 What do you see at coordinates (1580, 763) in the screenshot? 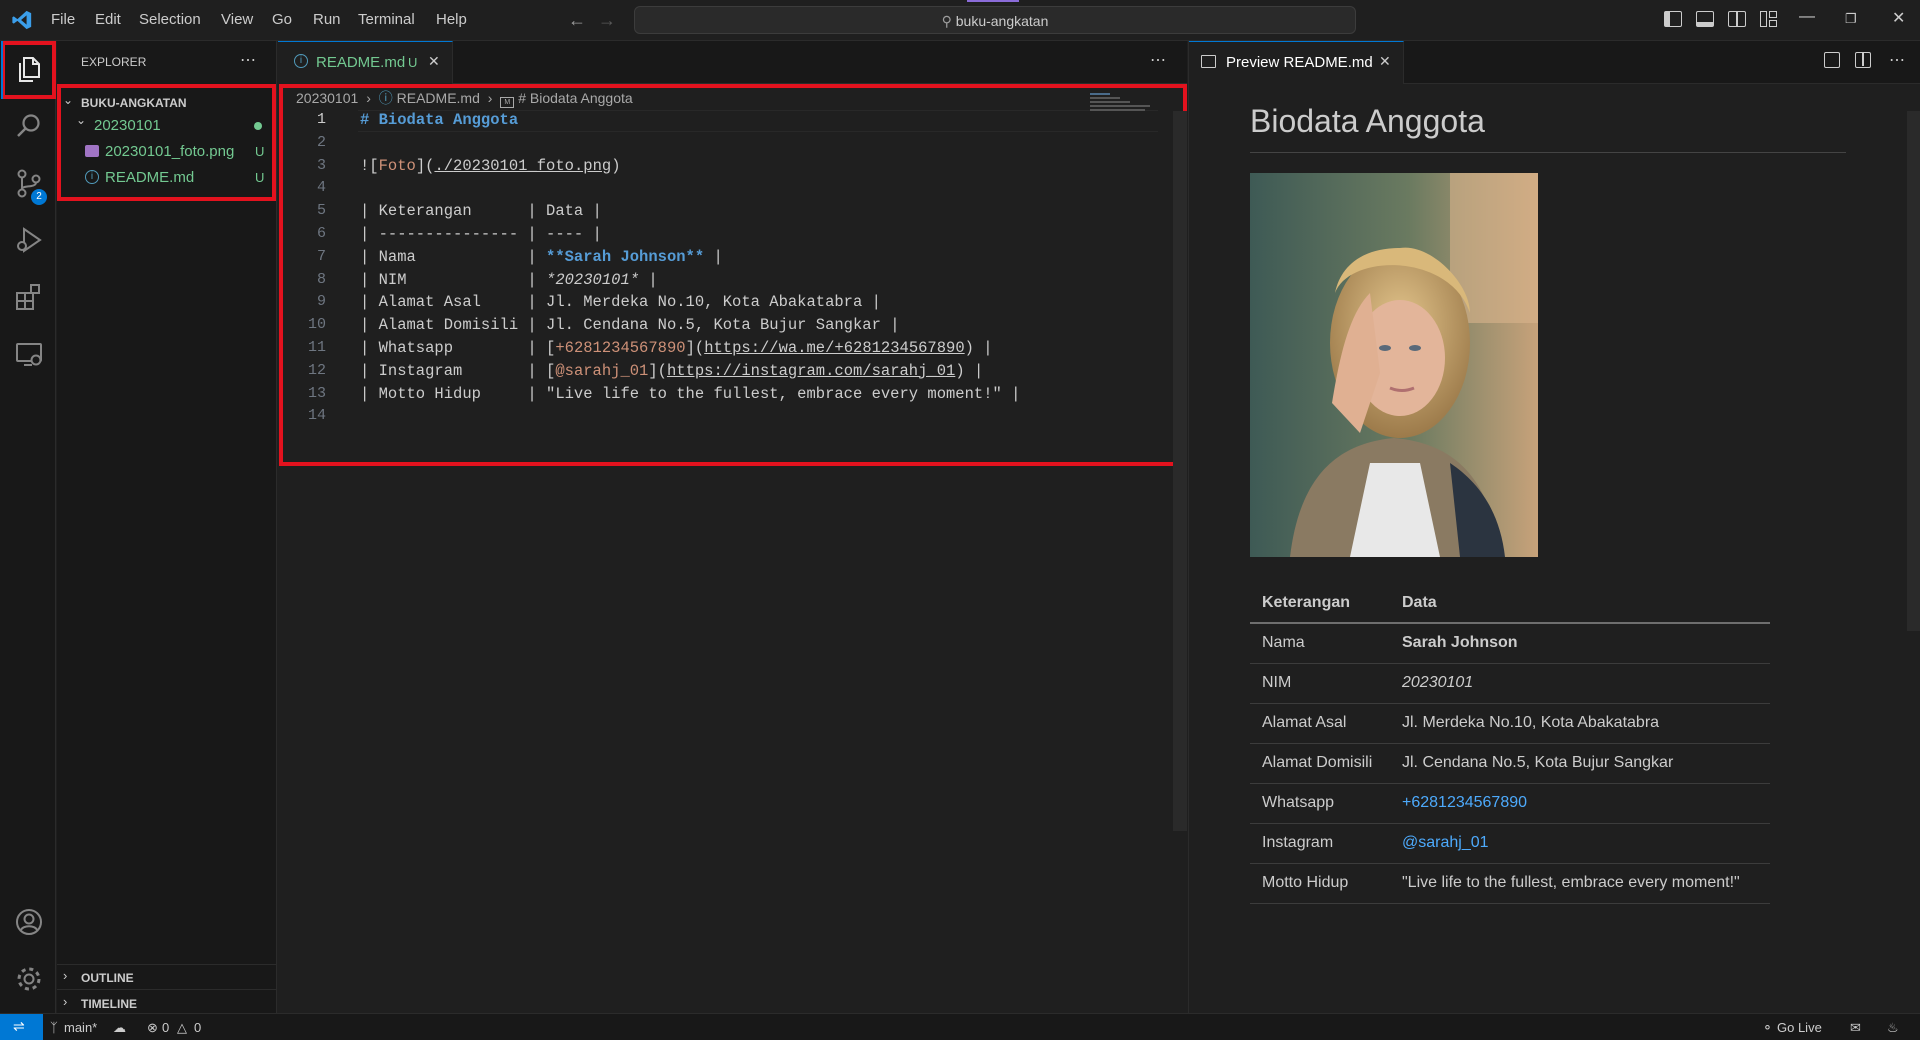
I see `table-cell-value: Jl. Cendana No.5, Kota Bujur Sangkar` at bounding box center [1580, 763].